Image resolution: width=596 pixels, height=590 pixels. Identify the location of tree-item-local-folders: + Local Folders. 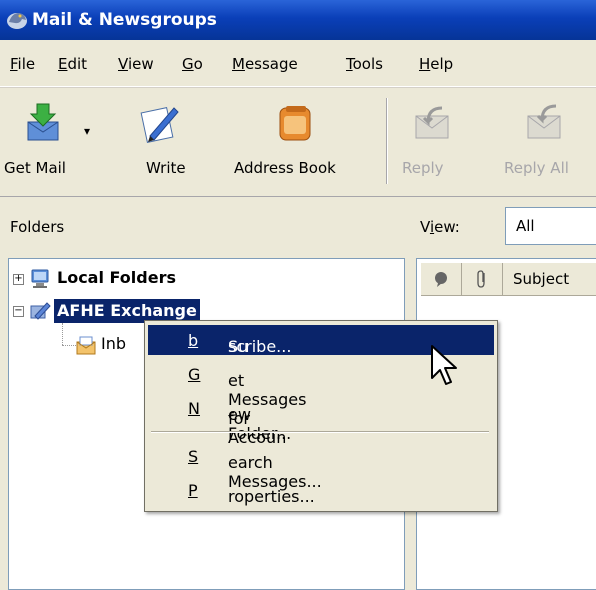
(159, 279).